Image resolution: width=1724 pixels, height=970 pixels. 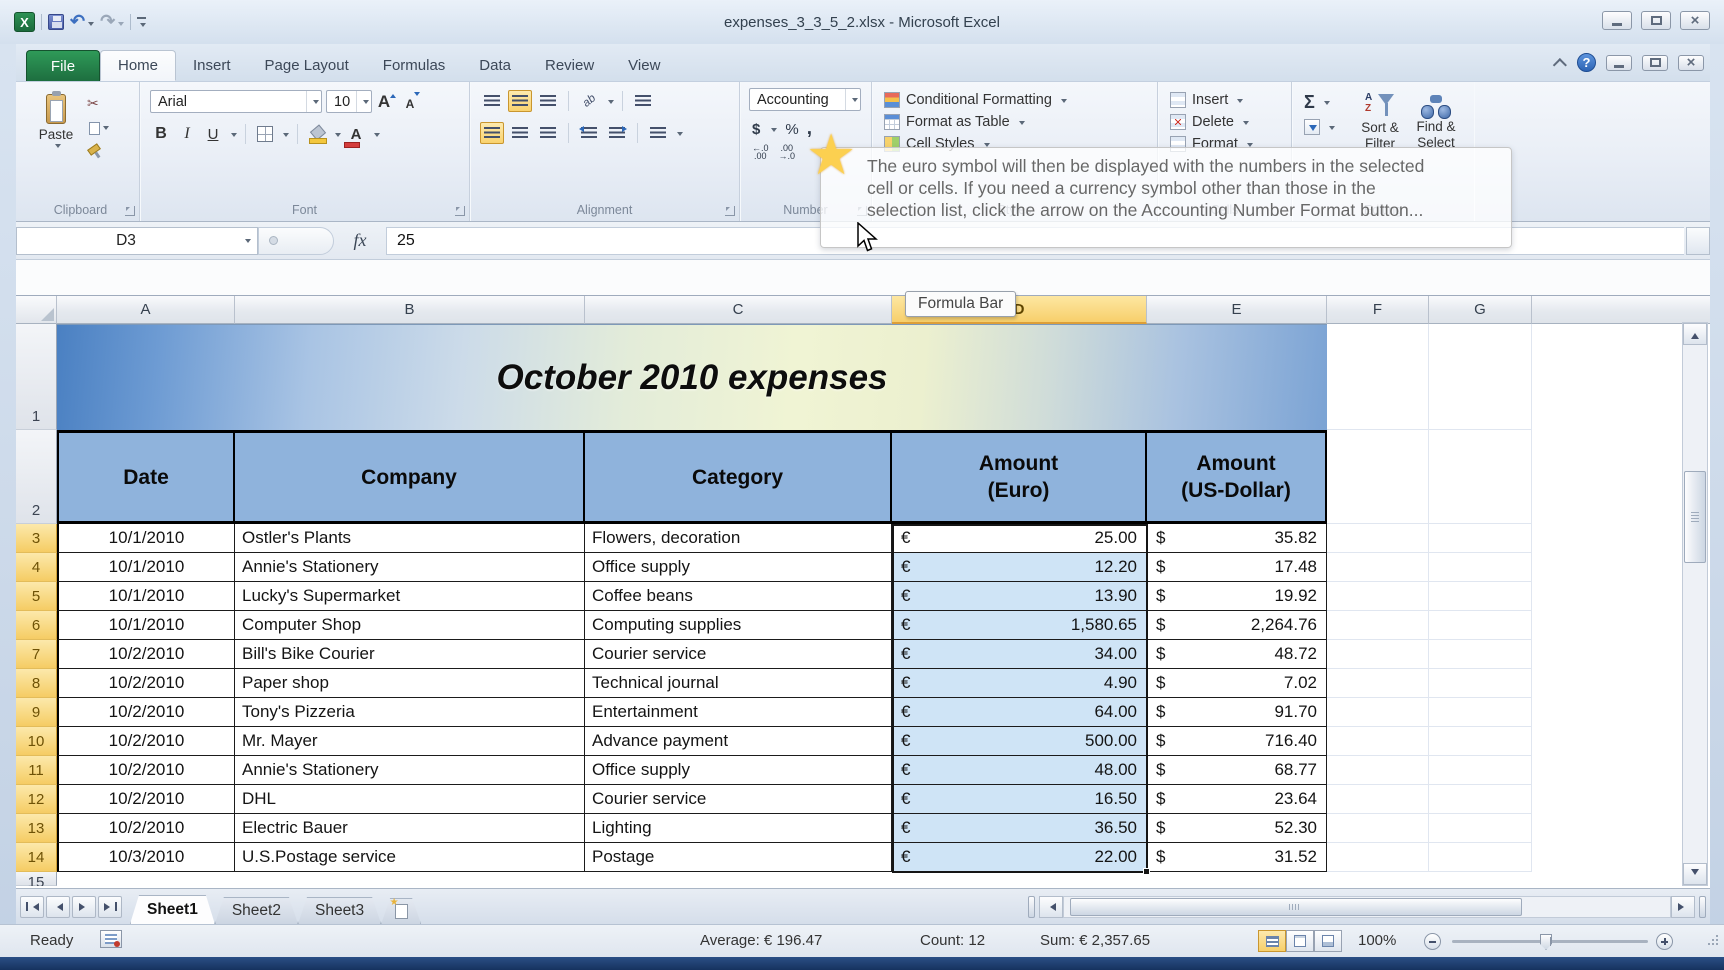 I want to click on redo-button: ↷, so click(x=112, y=22).